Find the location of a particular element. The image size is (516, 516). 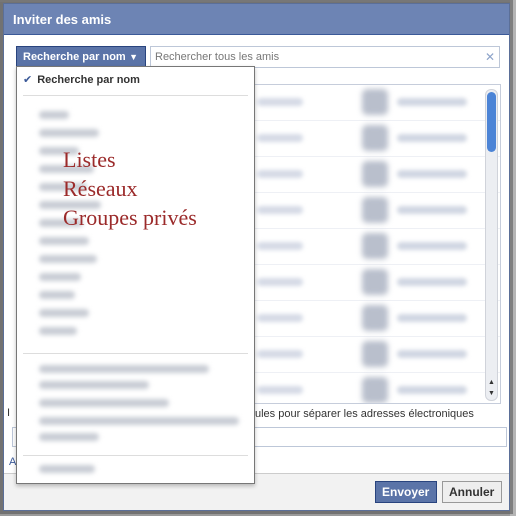

search-filter-button: Recherche par nom ▼ is located at coordinates (81, 57).